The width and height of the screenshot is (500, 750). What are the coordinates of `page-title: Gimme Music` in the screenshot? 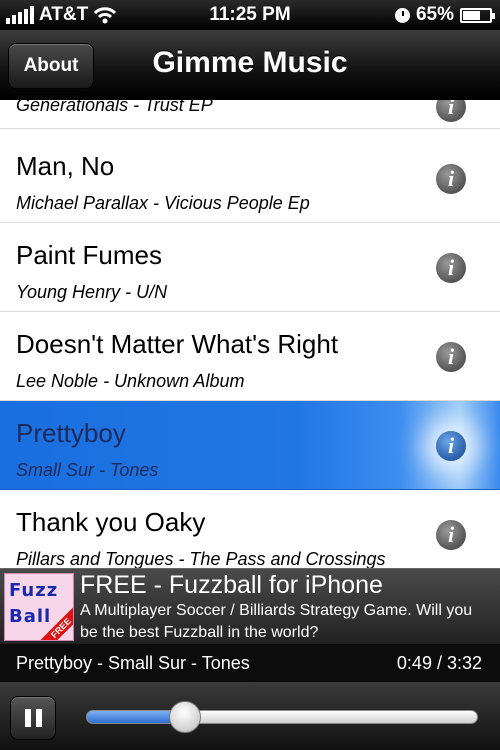 It's located at (250, 62).